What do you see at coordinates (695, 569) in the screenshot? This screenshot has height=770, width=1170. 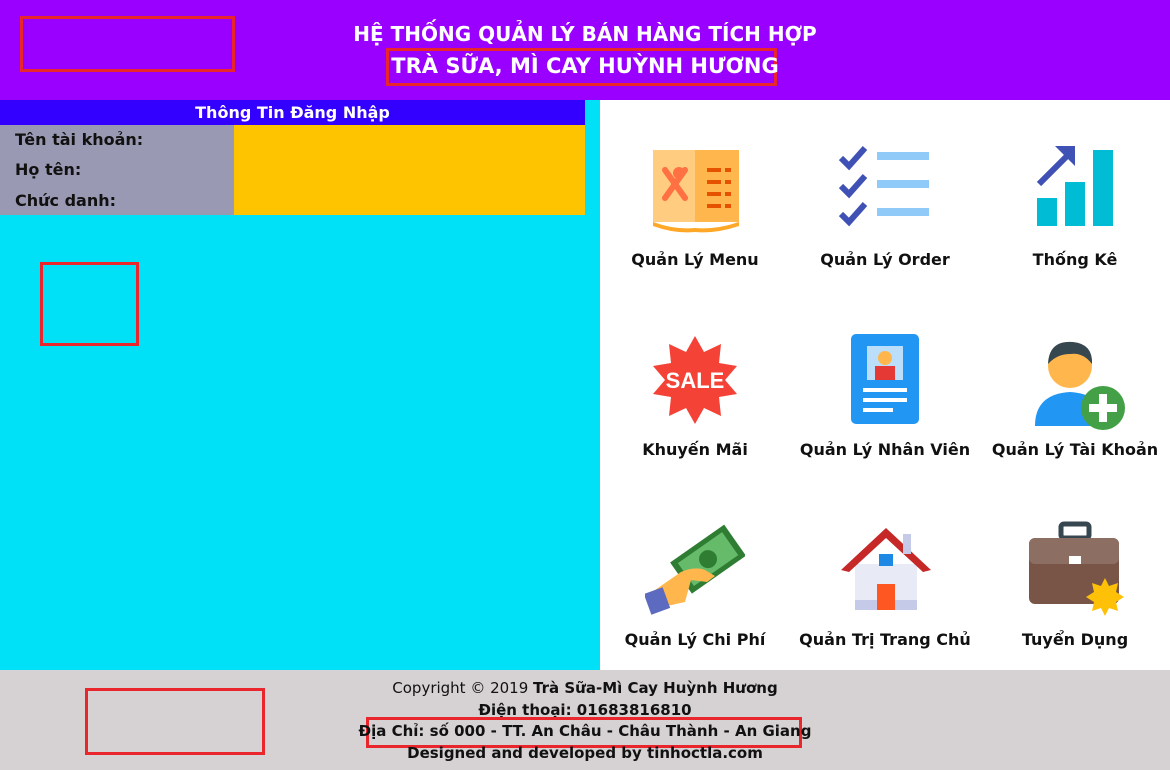 I see `money-hand-icon` at bounding box center [695, 569].